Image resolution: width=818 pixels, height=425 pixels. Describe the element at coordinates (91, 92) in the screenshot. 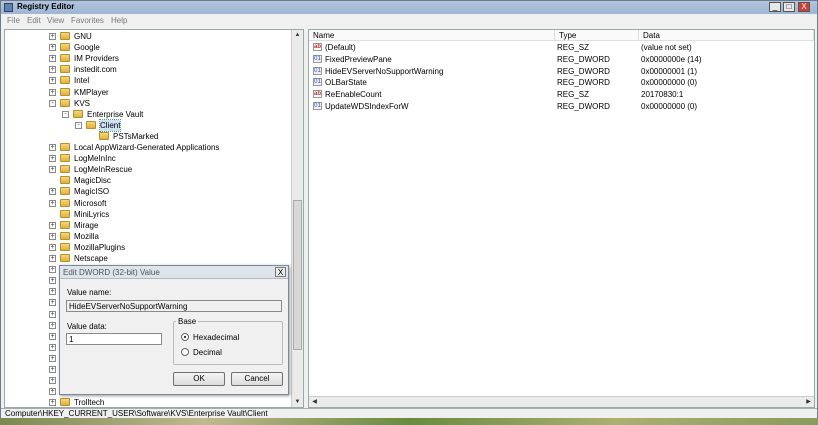

I see `tree-item-label: KMPlayer` at that location.